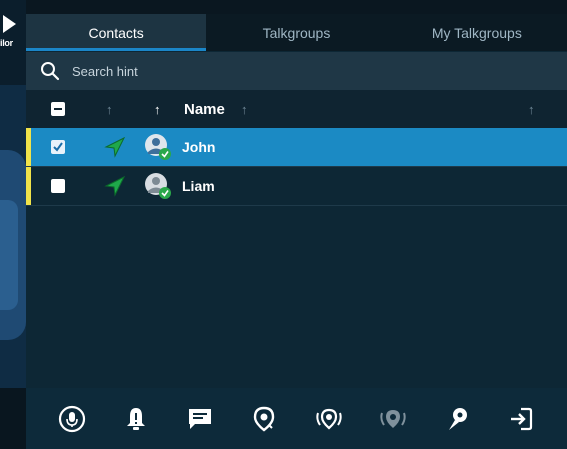 The width and height of the screenshot is (567, 449). I want to click on location-radar-icon, so click(329, 419).